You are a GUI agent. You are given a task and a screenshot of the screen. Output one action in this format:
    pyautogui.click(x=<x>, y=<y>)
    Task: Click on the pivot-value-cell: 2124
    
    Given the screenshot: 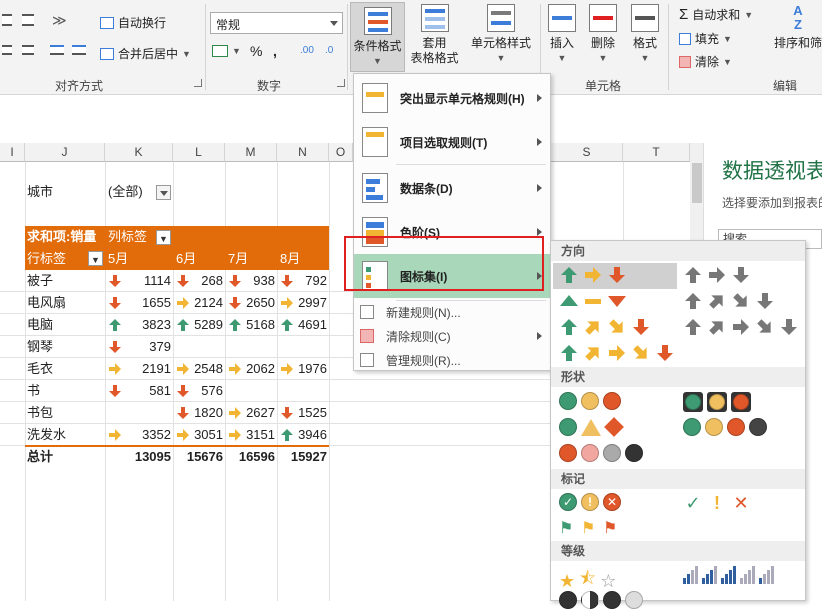 What is the action you would take?
    pyautogui.click(x=198, y=303)
    